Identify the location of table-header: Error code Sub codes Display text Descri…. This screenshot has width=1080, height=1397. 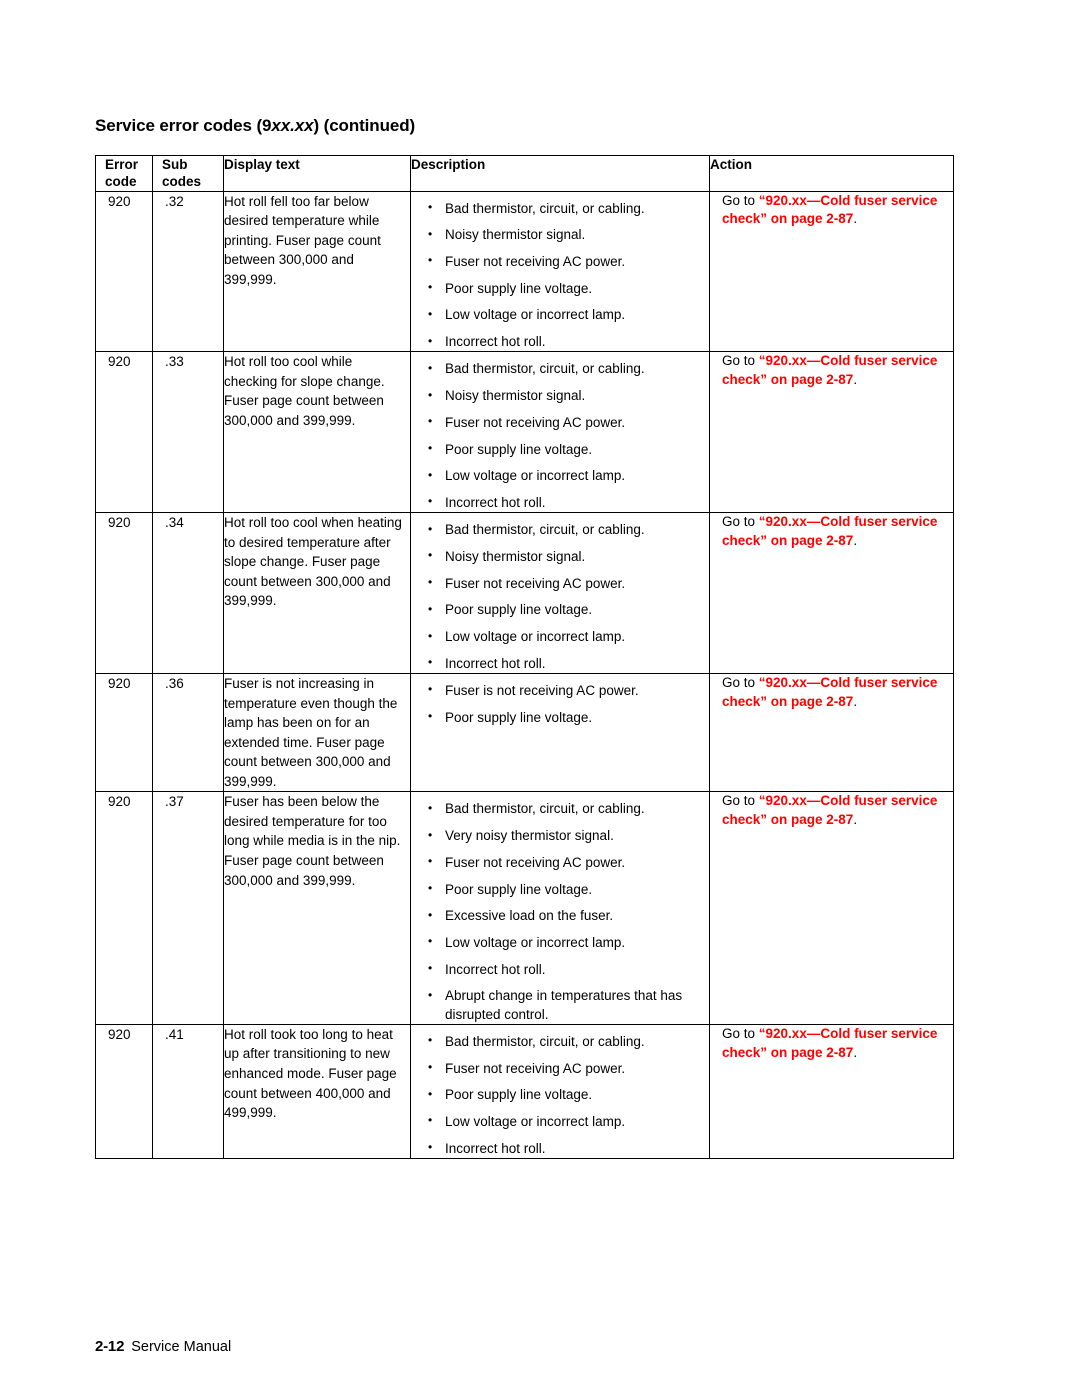
(524, 173).